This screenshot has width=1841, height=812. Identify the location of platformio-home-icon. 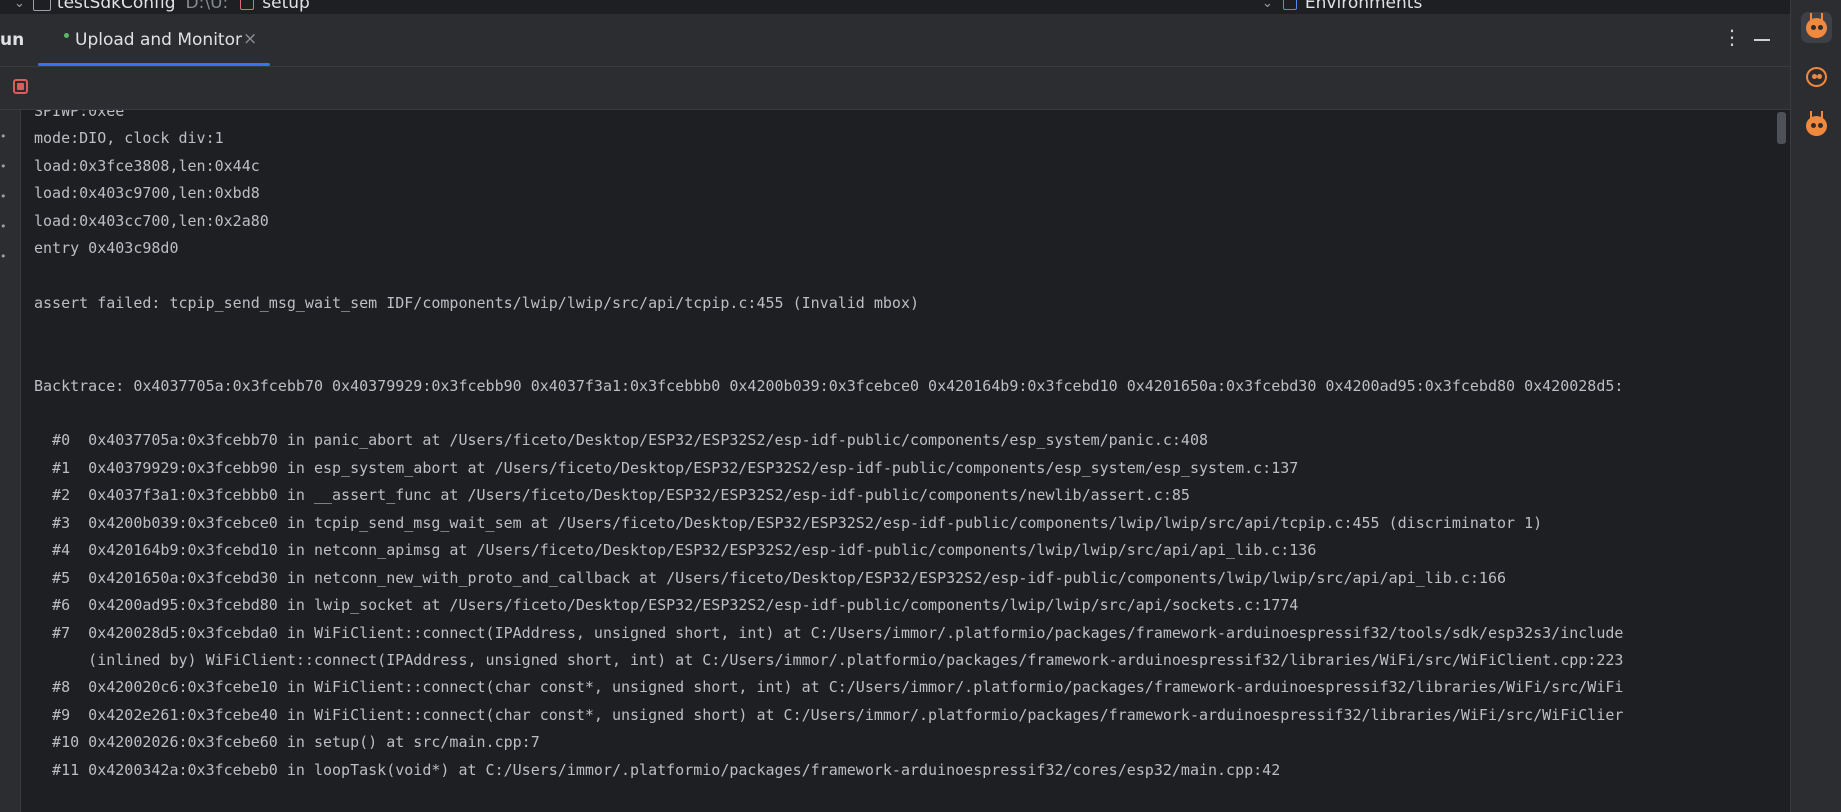
(1816, 76).